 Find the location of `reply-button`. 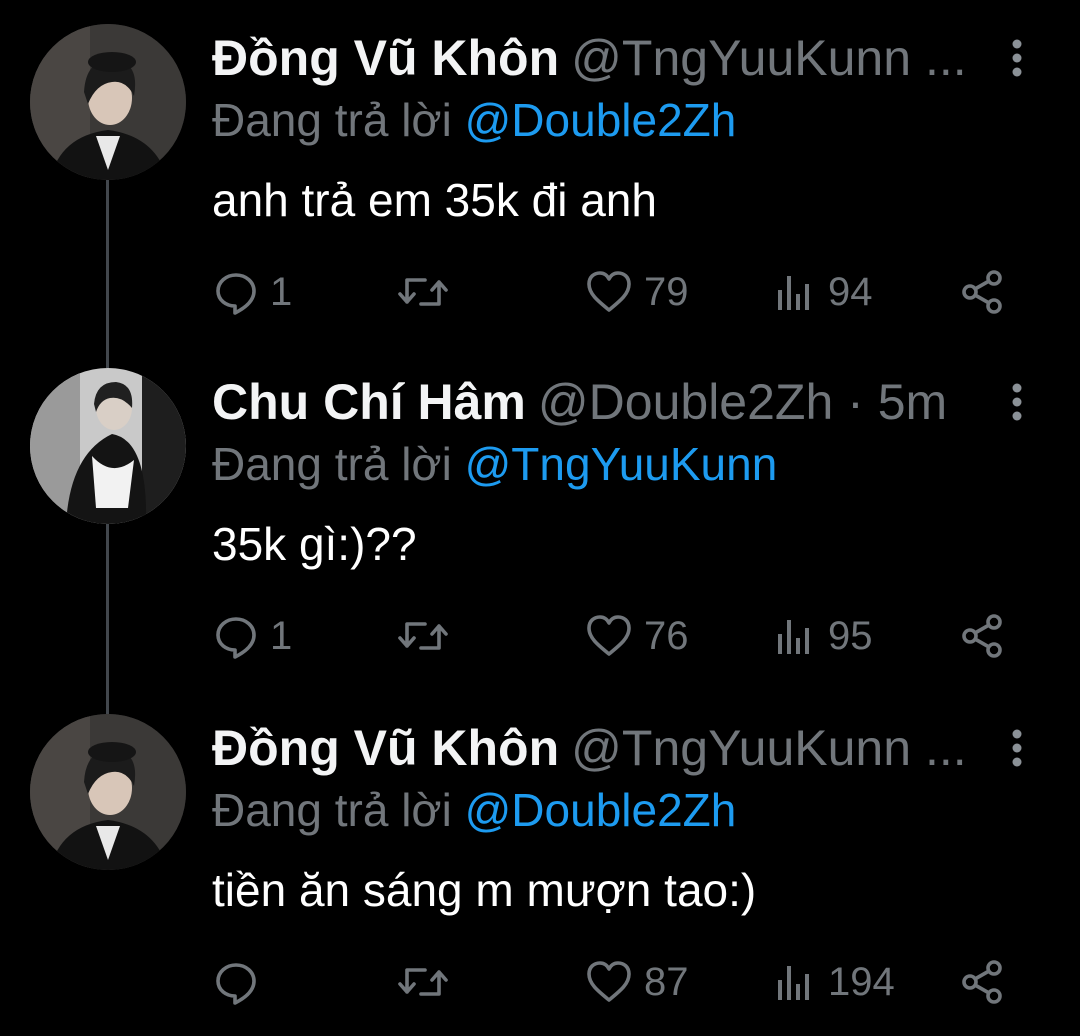

reply-button is located at coordinates (241, 982).